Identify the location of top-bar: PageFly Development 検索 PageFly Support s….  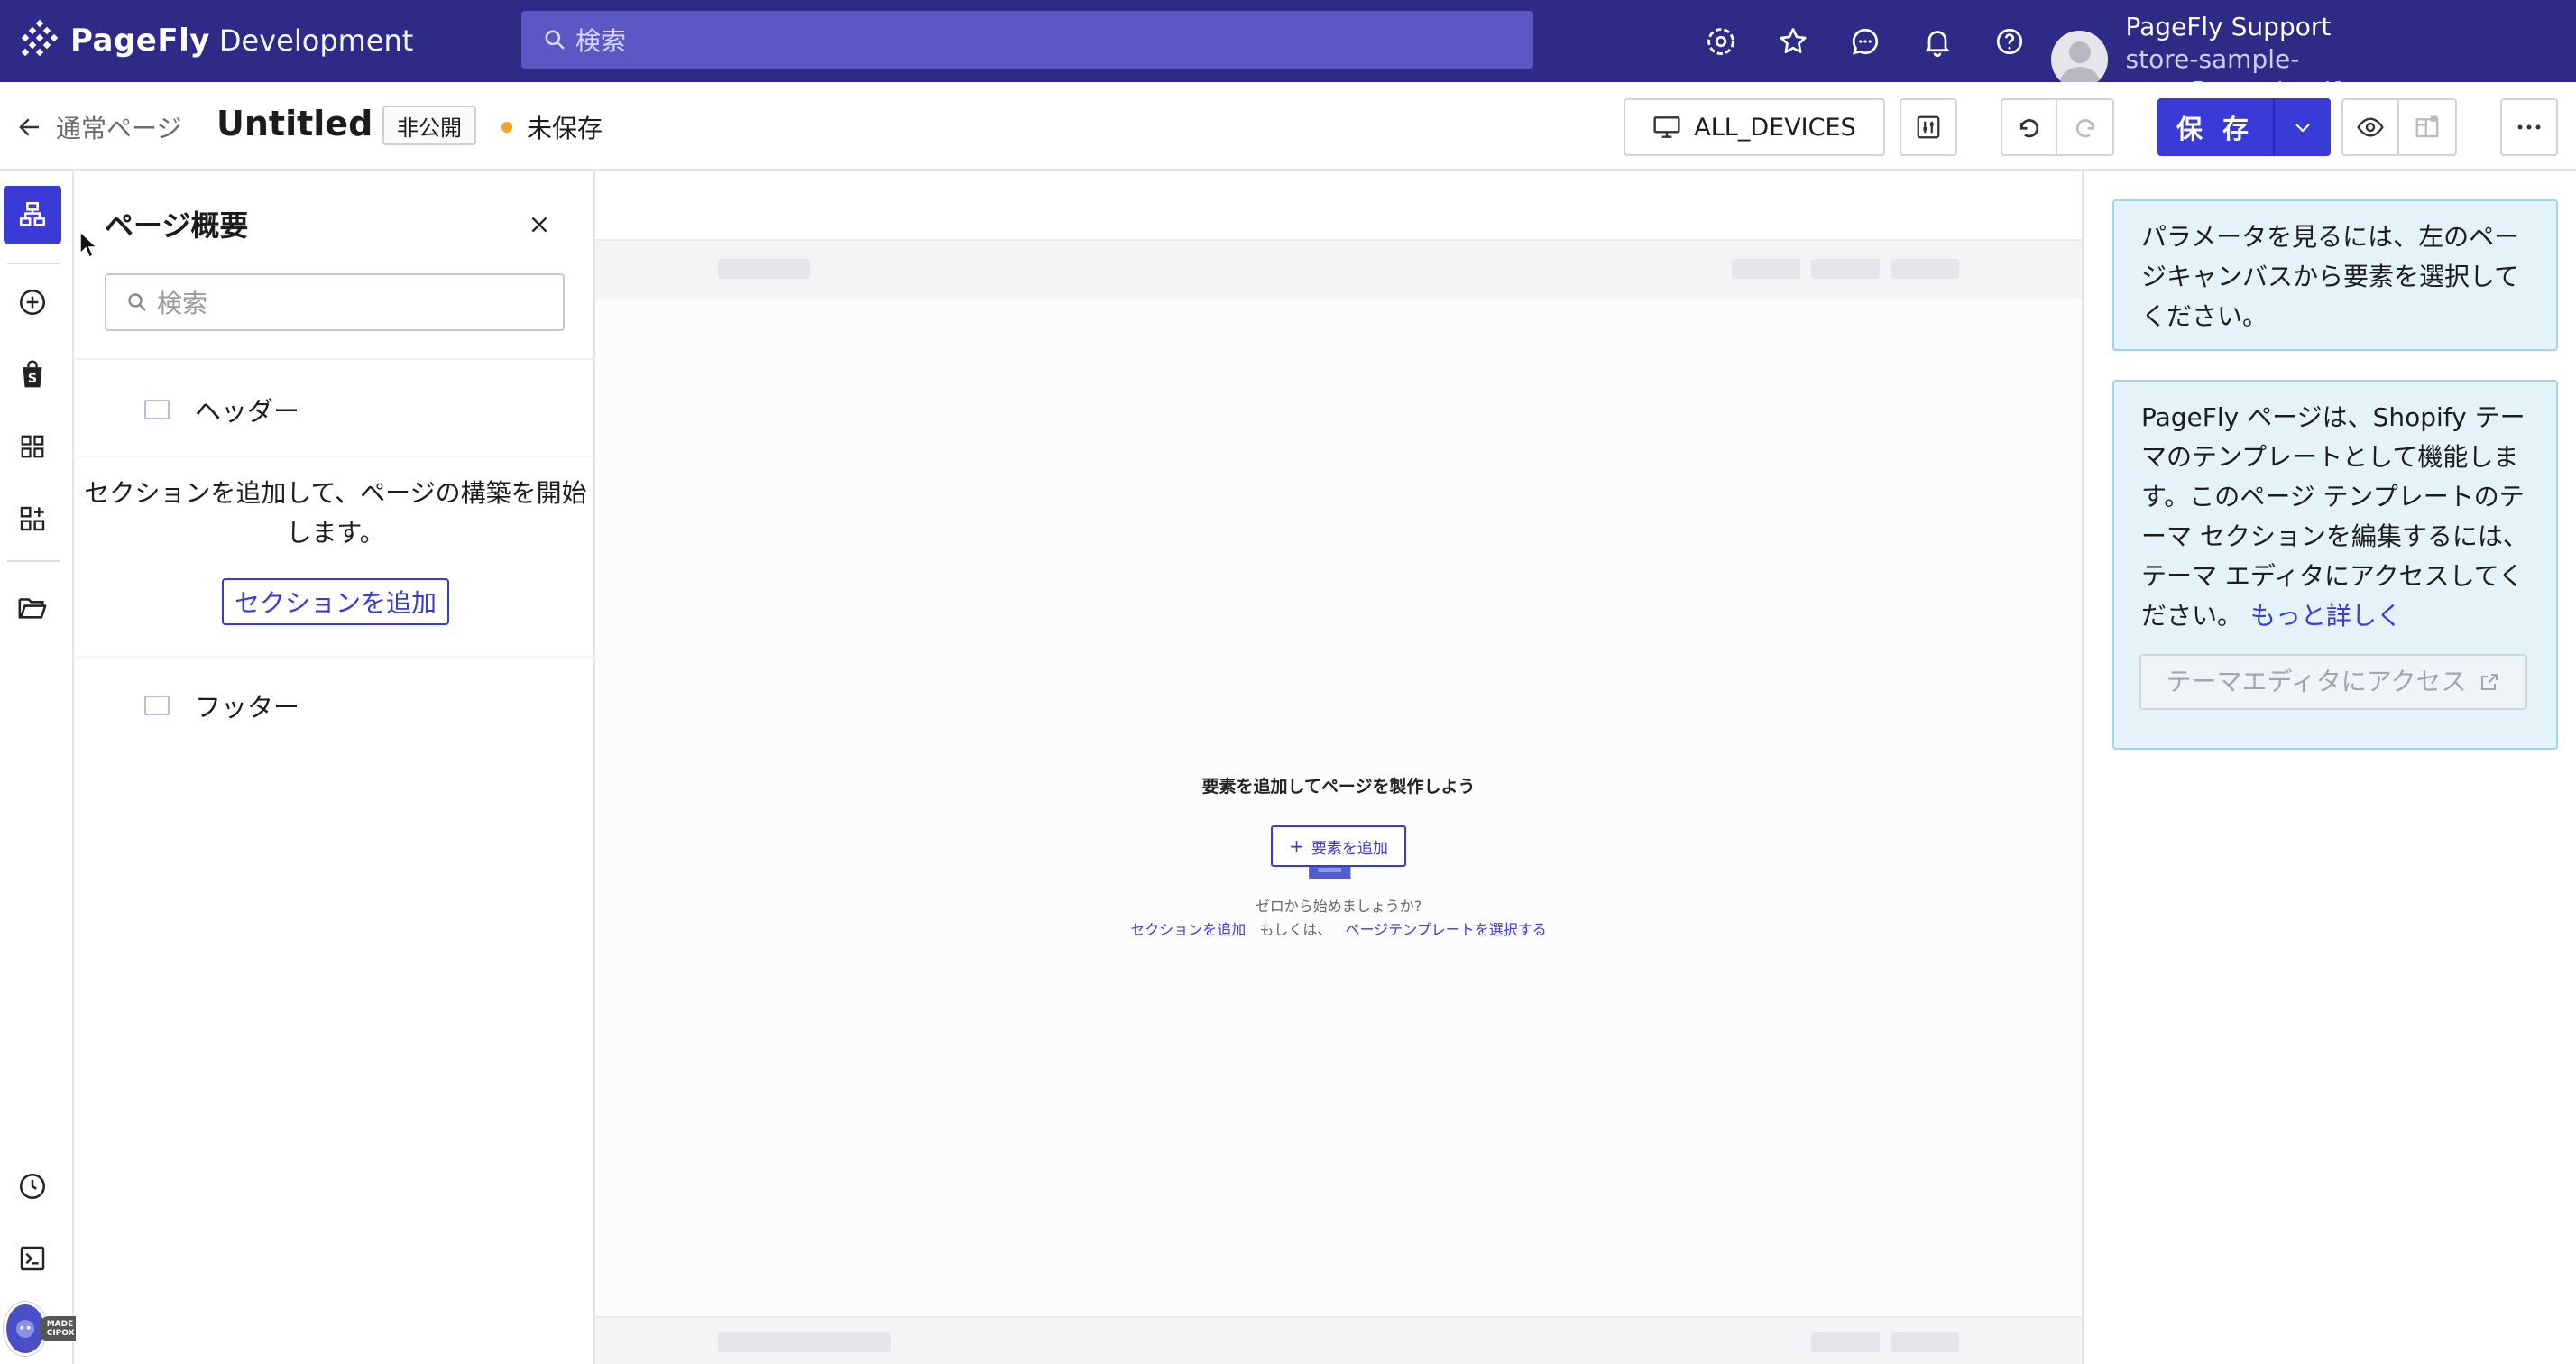
(1288, 53).